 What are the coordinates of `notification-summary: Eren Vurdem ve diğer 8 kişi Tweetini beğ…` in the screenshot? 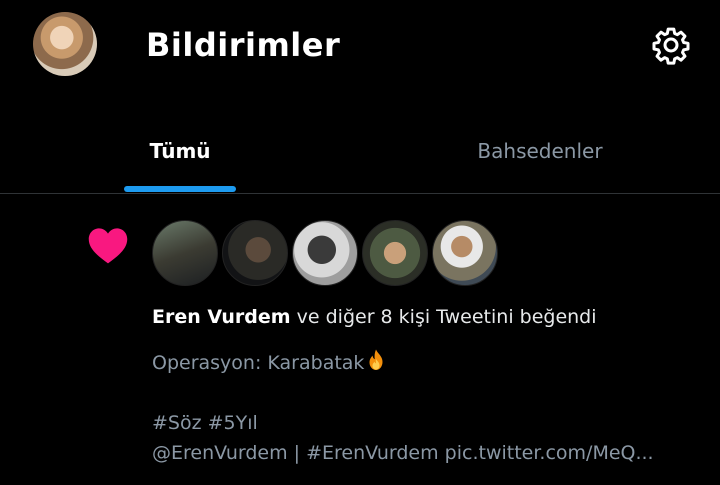 It's located at (374, 317).